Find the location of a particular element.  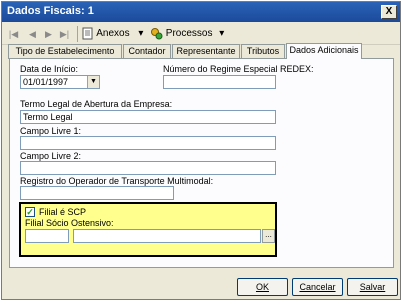

termo-legal-field: Termo Legal is located at coordinates (148, 117).